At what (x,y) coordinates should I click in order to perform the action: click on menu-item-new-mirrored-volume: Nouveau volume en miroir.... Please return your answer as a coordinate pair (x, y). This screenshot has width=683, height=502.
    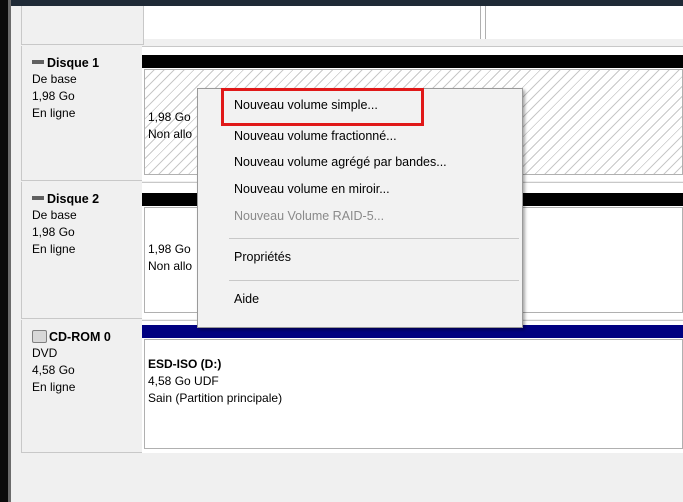
    Looking at the image, I should click on (312, 189).